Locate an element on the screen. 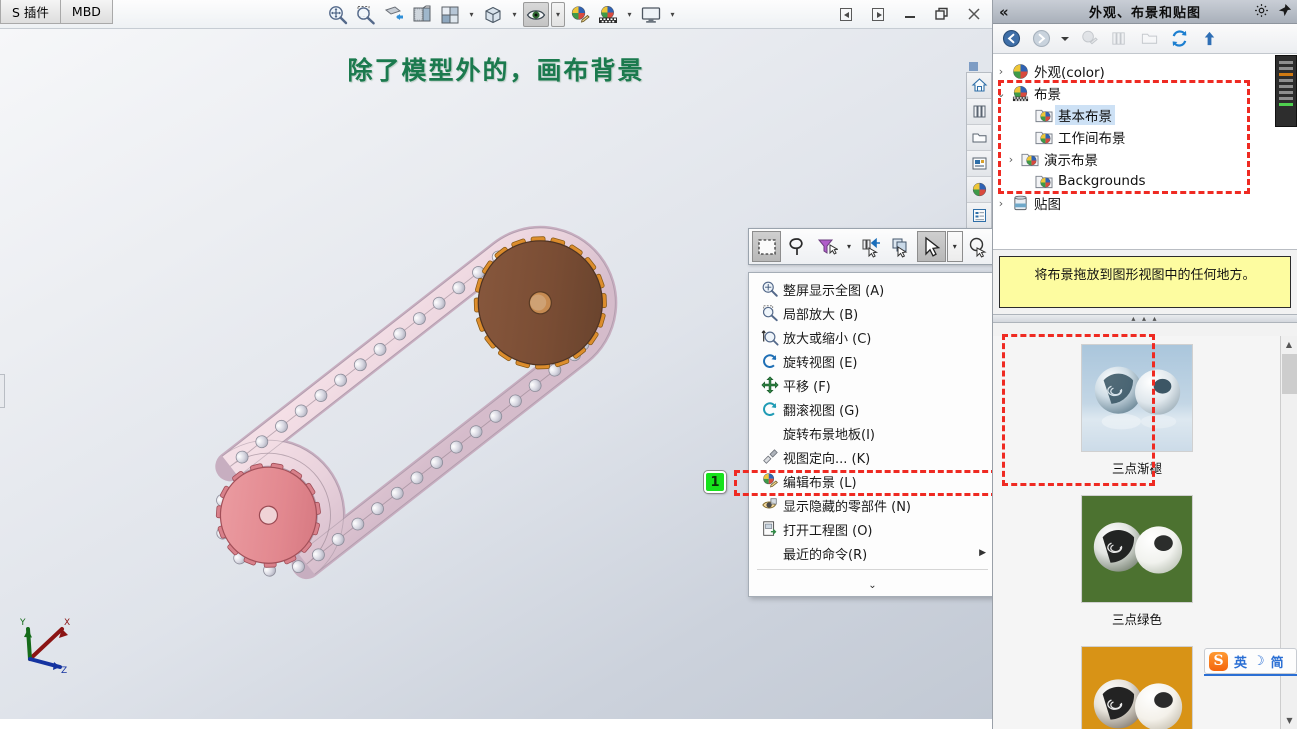  menu-expand-button: ⌄ is located at coordinates (872, 585).